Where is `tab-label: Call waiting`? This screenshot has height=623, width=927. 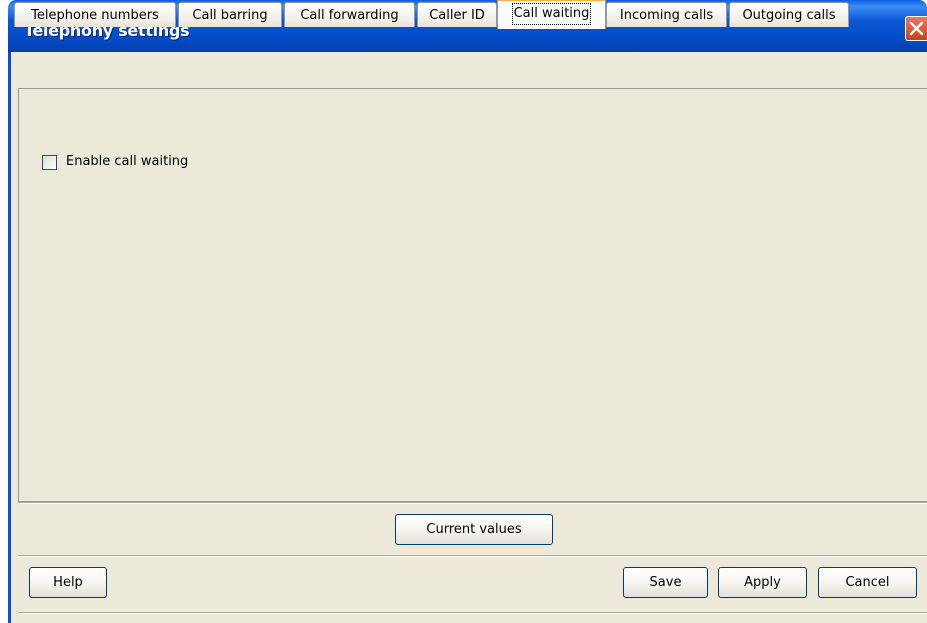
tab-label: Call waiting is located at coordinates (551, 14).